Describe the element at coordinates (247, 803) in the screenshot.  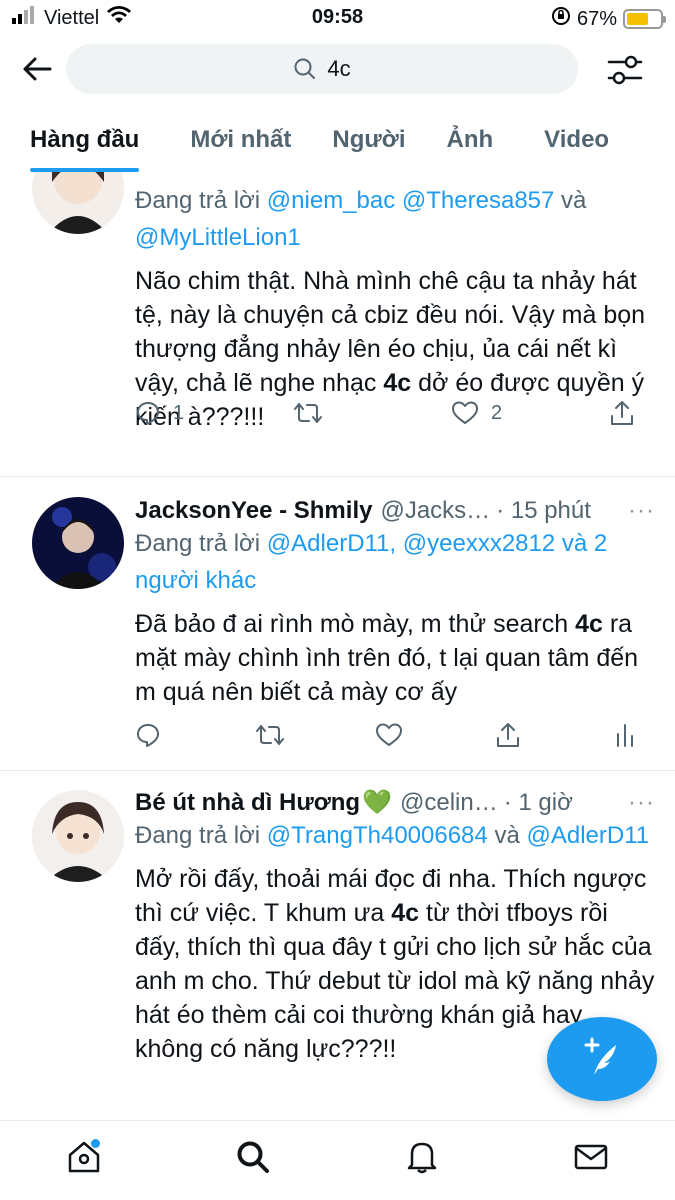
I see `display-name: Bé út nhà dì Hương` at that location.